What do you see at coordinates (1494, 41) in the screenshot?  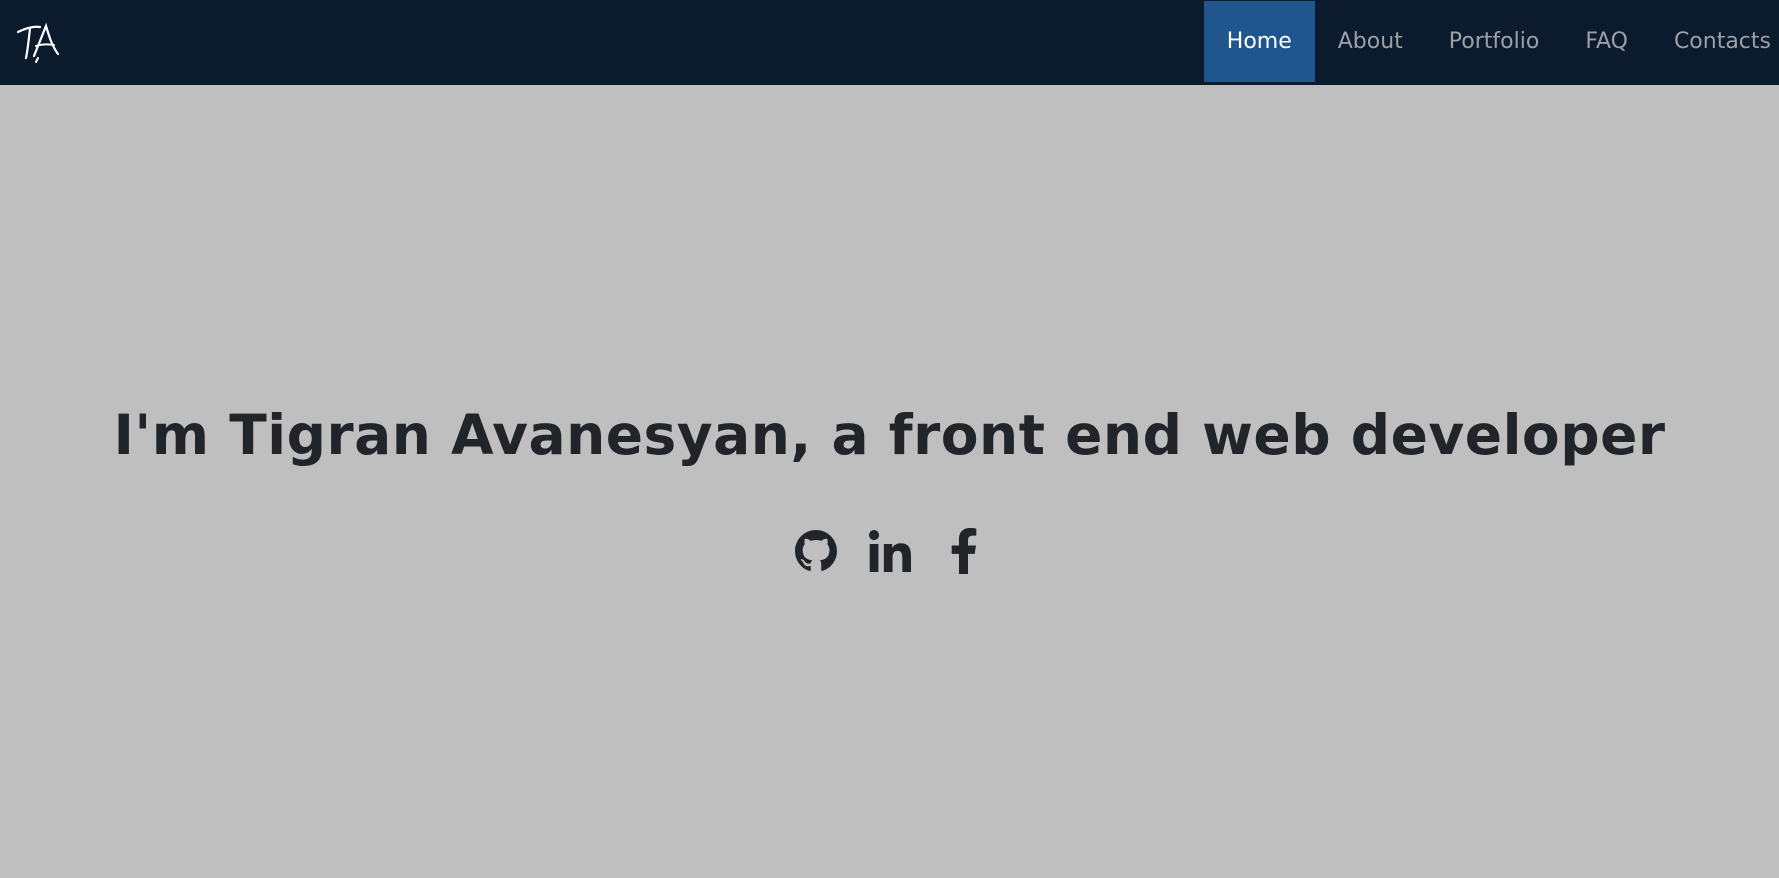 I see `nav-link-portfolio: Portfolio` at bounding box center [1494, 41].